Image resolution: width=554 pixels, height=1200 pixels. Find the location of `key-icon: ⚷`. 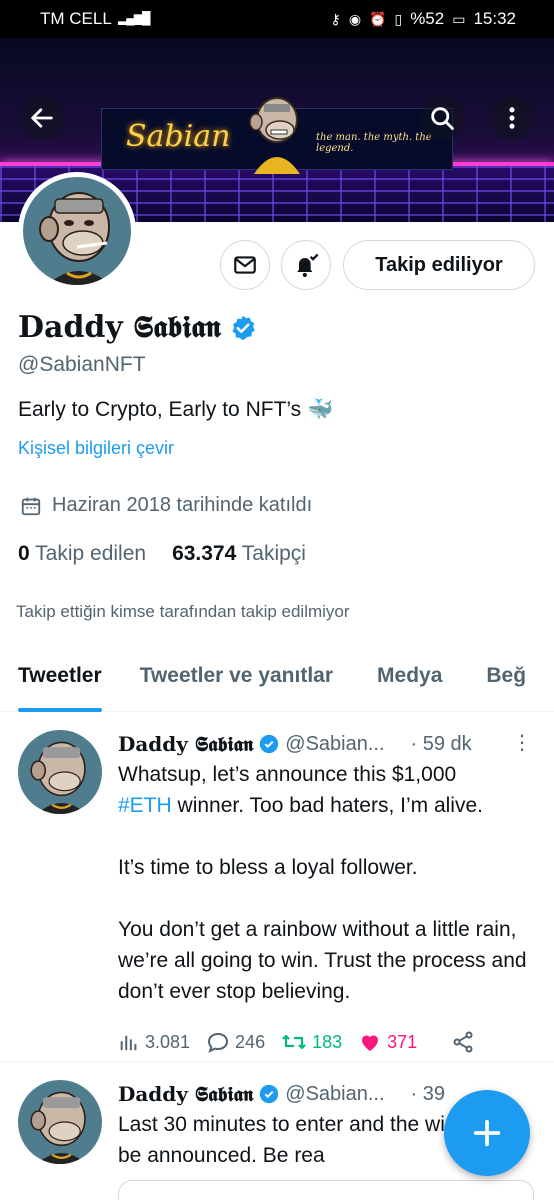

key-icon: ⚷ is located at coordinates (335, 18).